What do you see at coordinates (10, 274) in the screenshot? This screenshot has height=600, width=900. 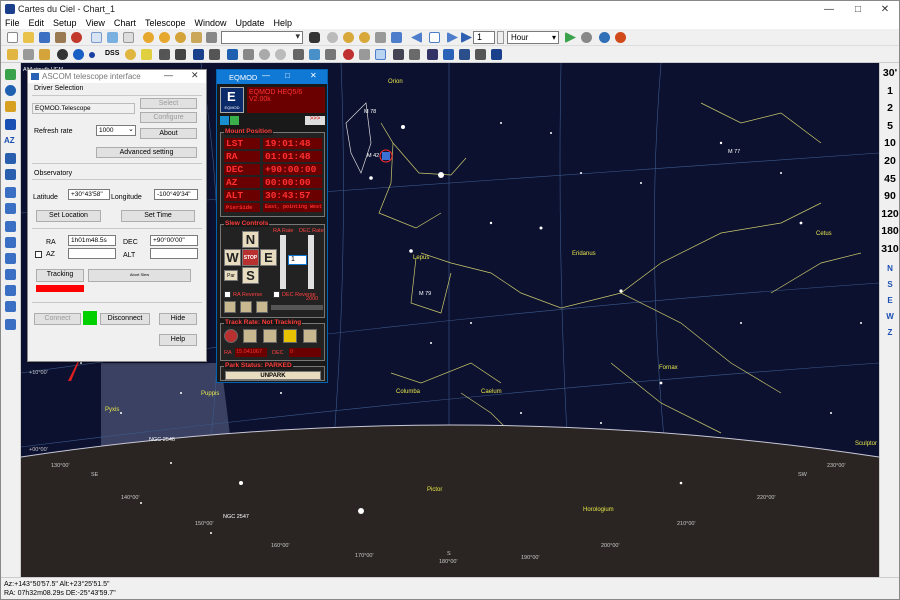 I see `redo-icon` at bounding box center [10, 274].